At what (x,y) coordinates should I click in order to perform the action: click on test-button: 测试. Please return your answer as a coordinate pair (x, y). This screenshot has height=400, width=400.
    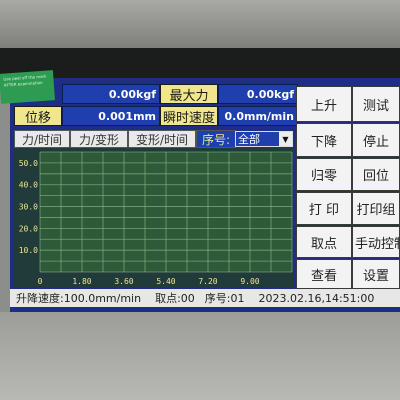
    Looking at the image, I should click on (376, 104).